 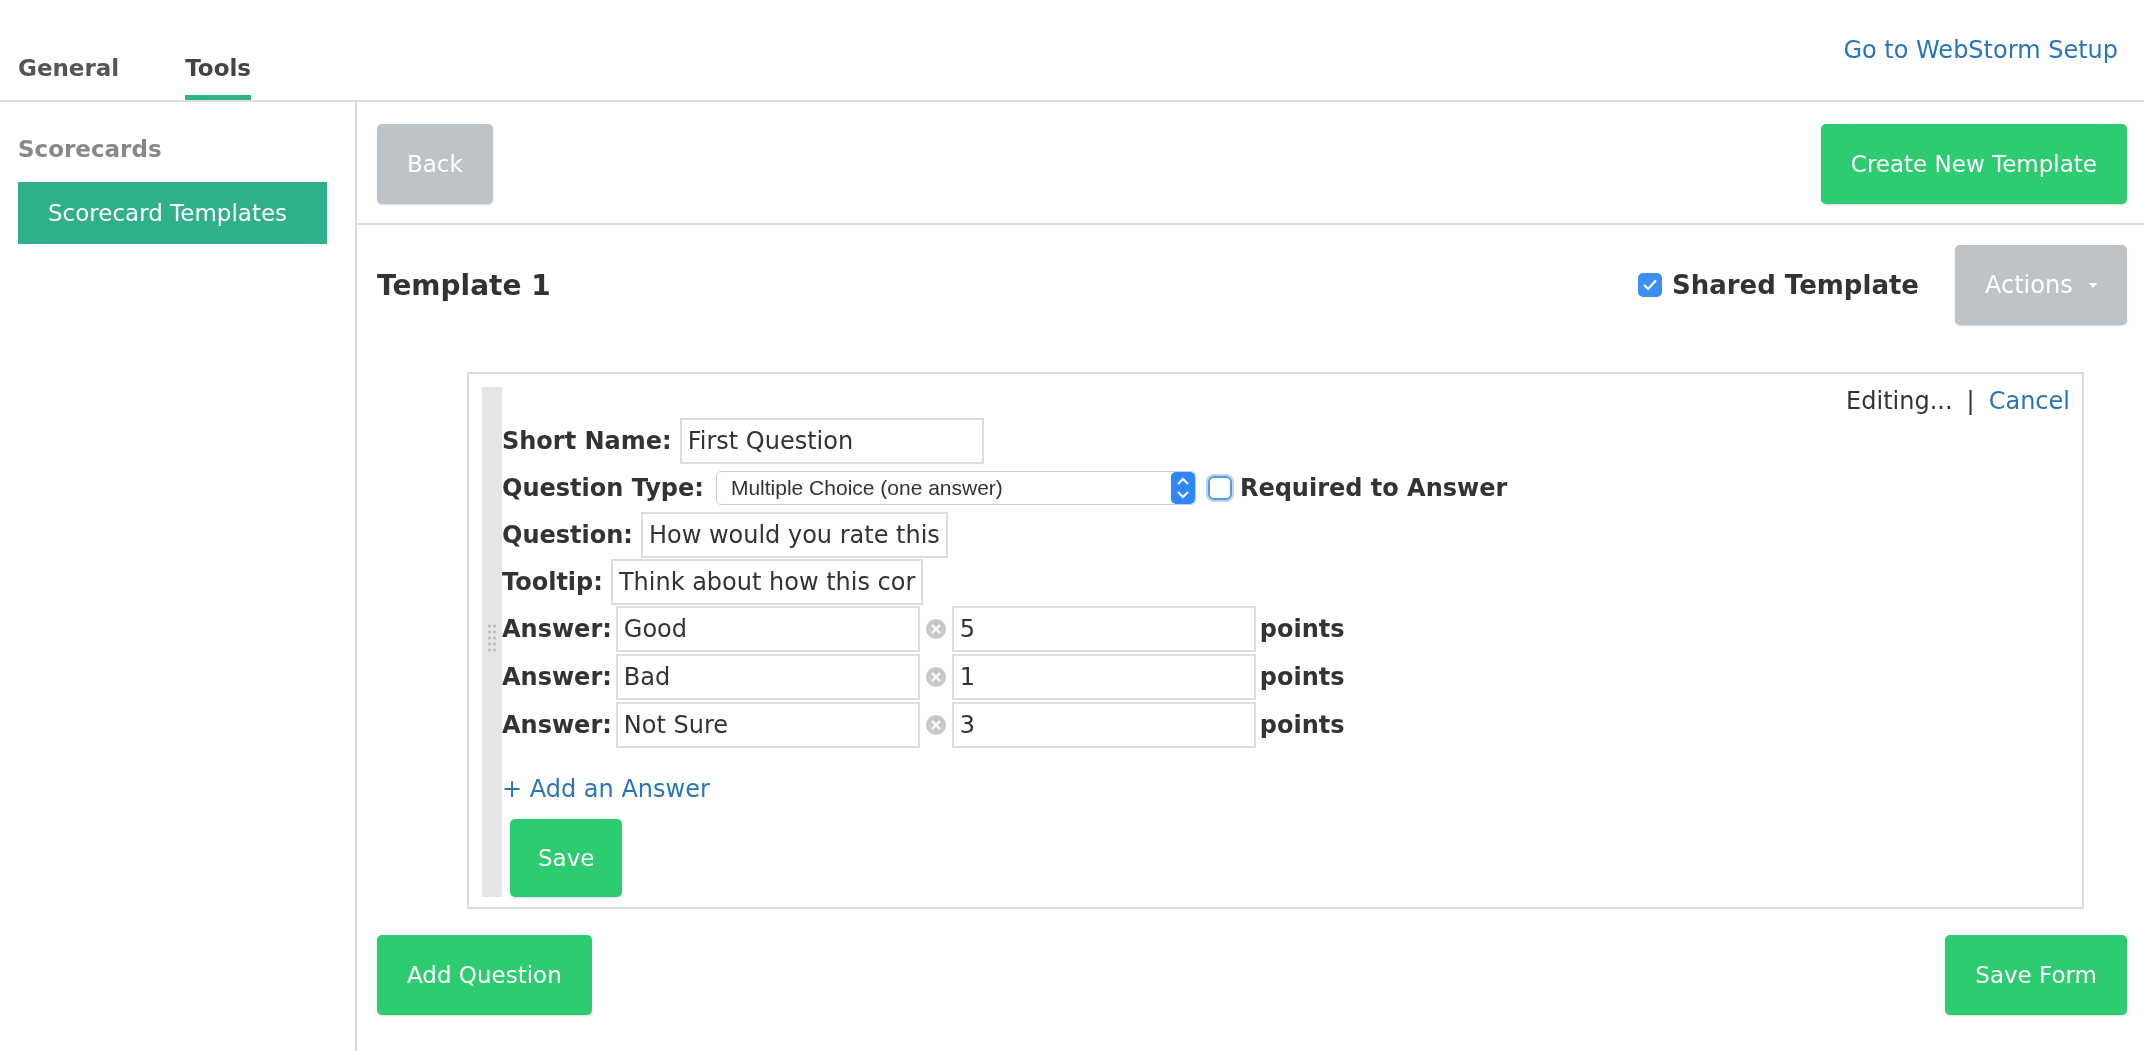 What do you see at coordinates (1103, 725) in the screenshot?
I see `points-field: 3` at bounding box center [1103, 725].